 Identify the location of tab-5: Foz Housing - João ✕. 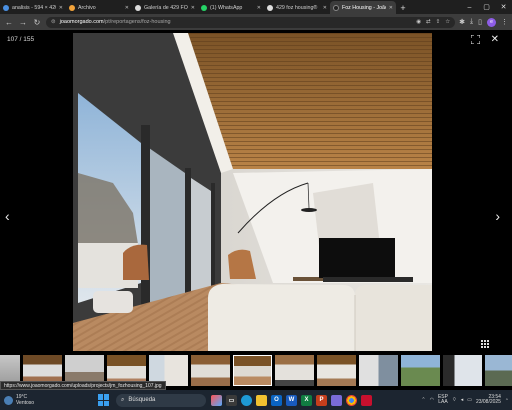
(363, 7).